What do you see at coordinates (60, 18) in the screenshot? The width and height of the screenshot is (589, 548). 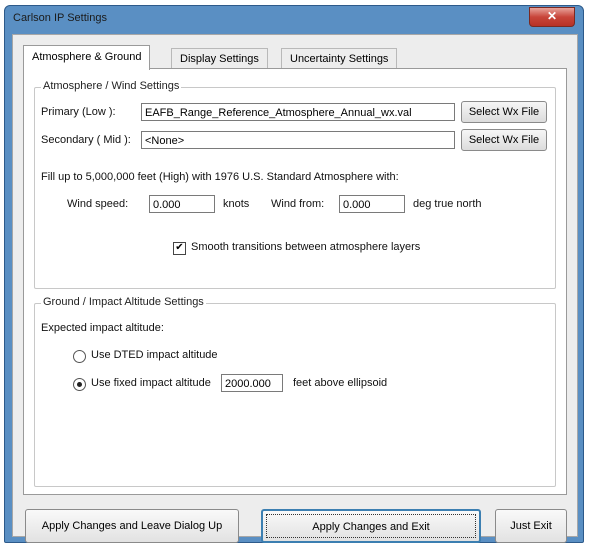 I see `window-title: Carlson IP Settings` at bounding box center [60, 18].